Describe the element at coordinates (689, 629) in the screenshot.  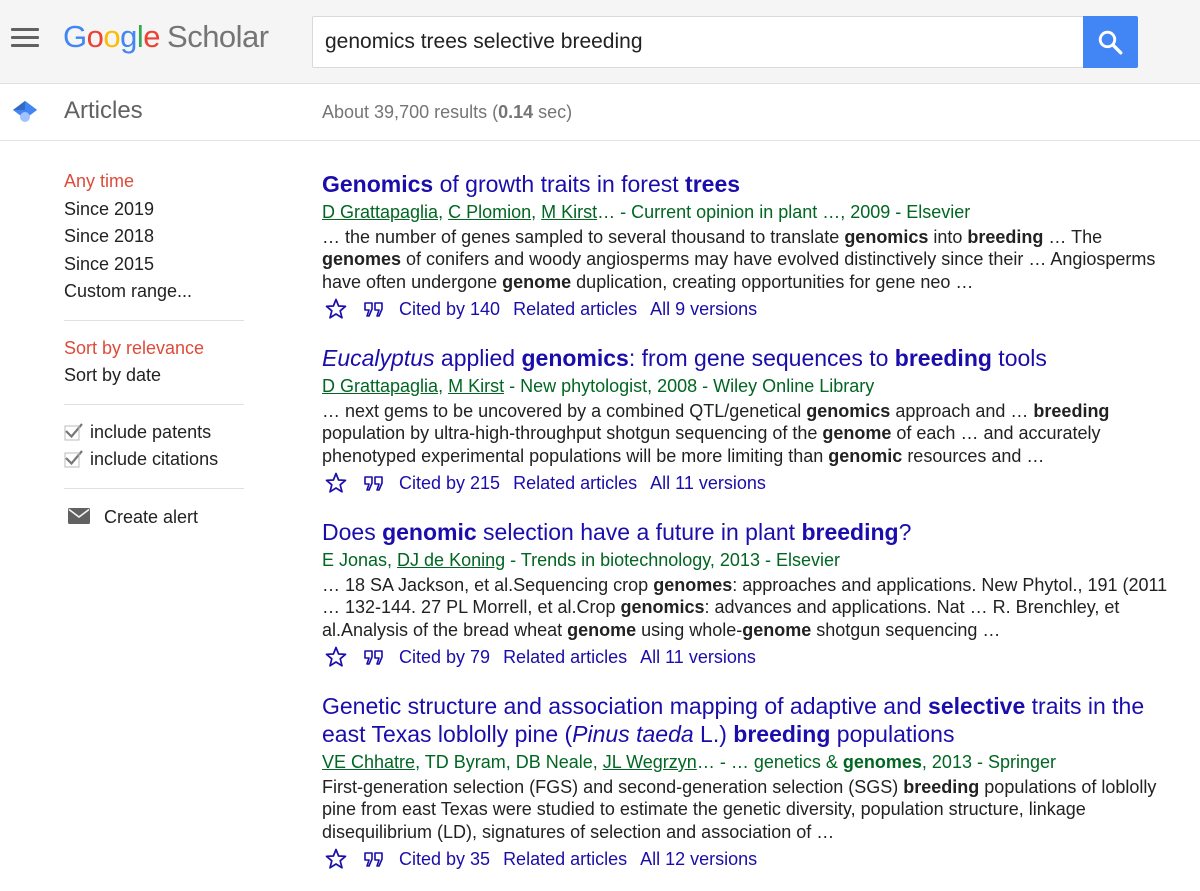
I see `text-run: using whole-` at that location.